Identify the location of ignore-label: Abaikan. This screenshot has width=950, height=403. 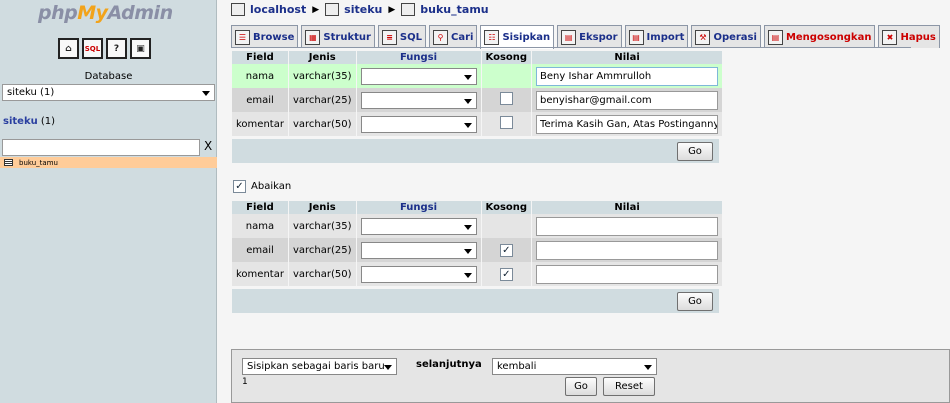
(271, 186).